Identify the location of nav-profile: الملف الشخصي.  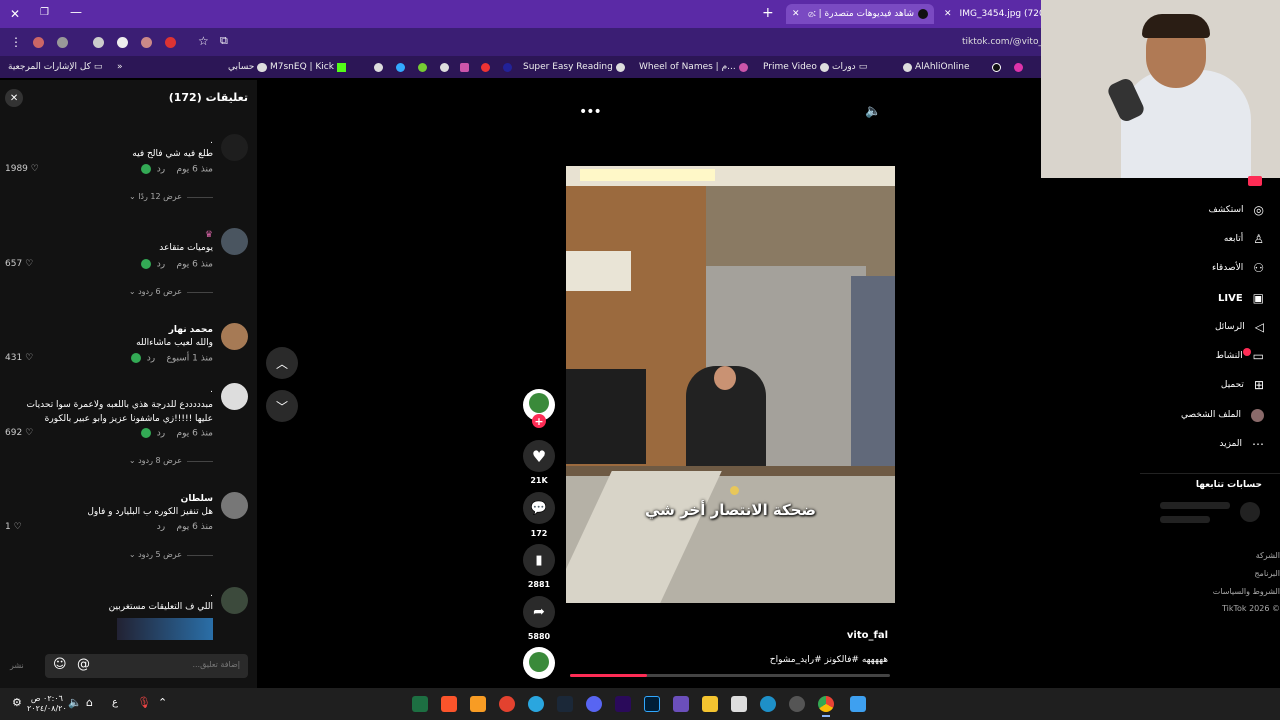
(1222, 415).